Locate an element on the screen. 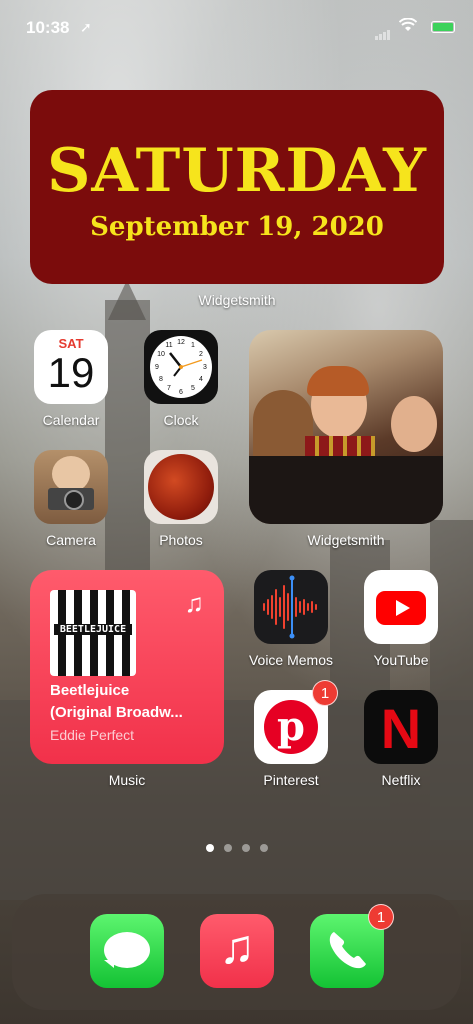 This screenshot has height=1024, width=473. youtube-app-icon is located at coordinates (401, 607).